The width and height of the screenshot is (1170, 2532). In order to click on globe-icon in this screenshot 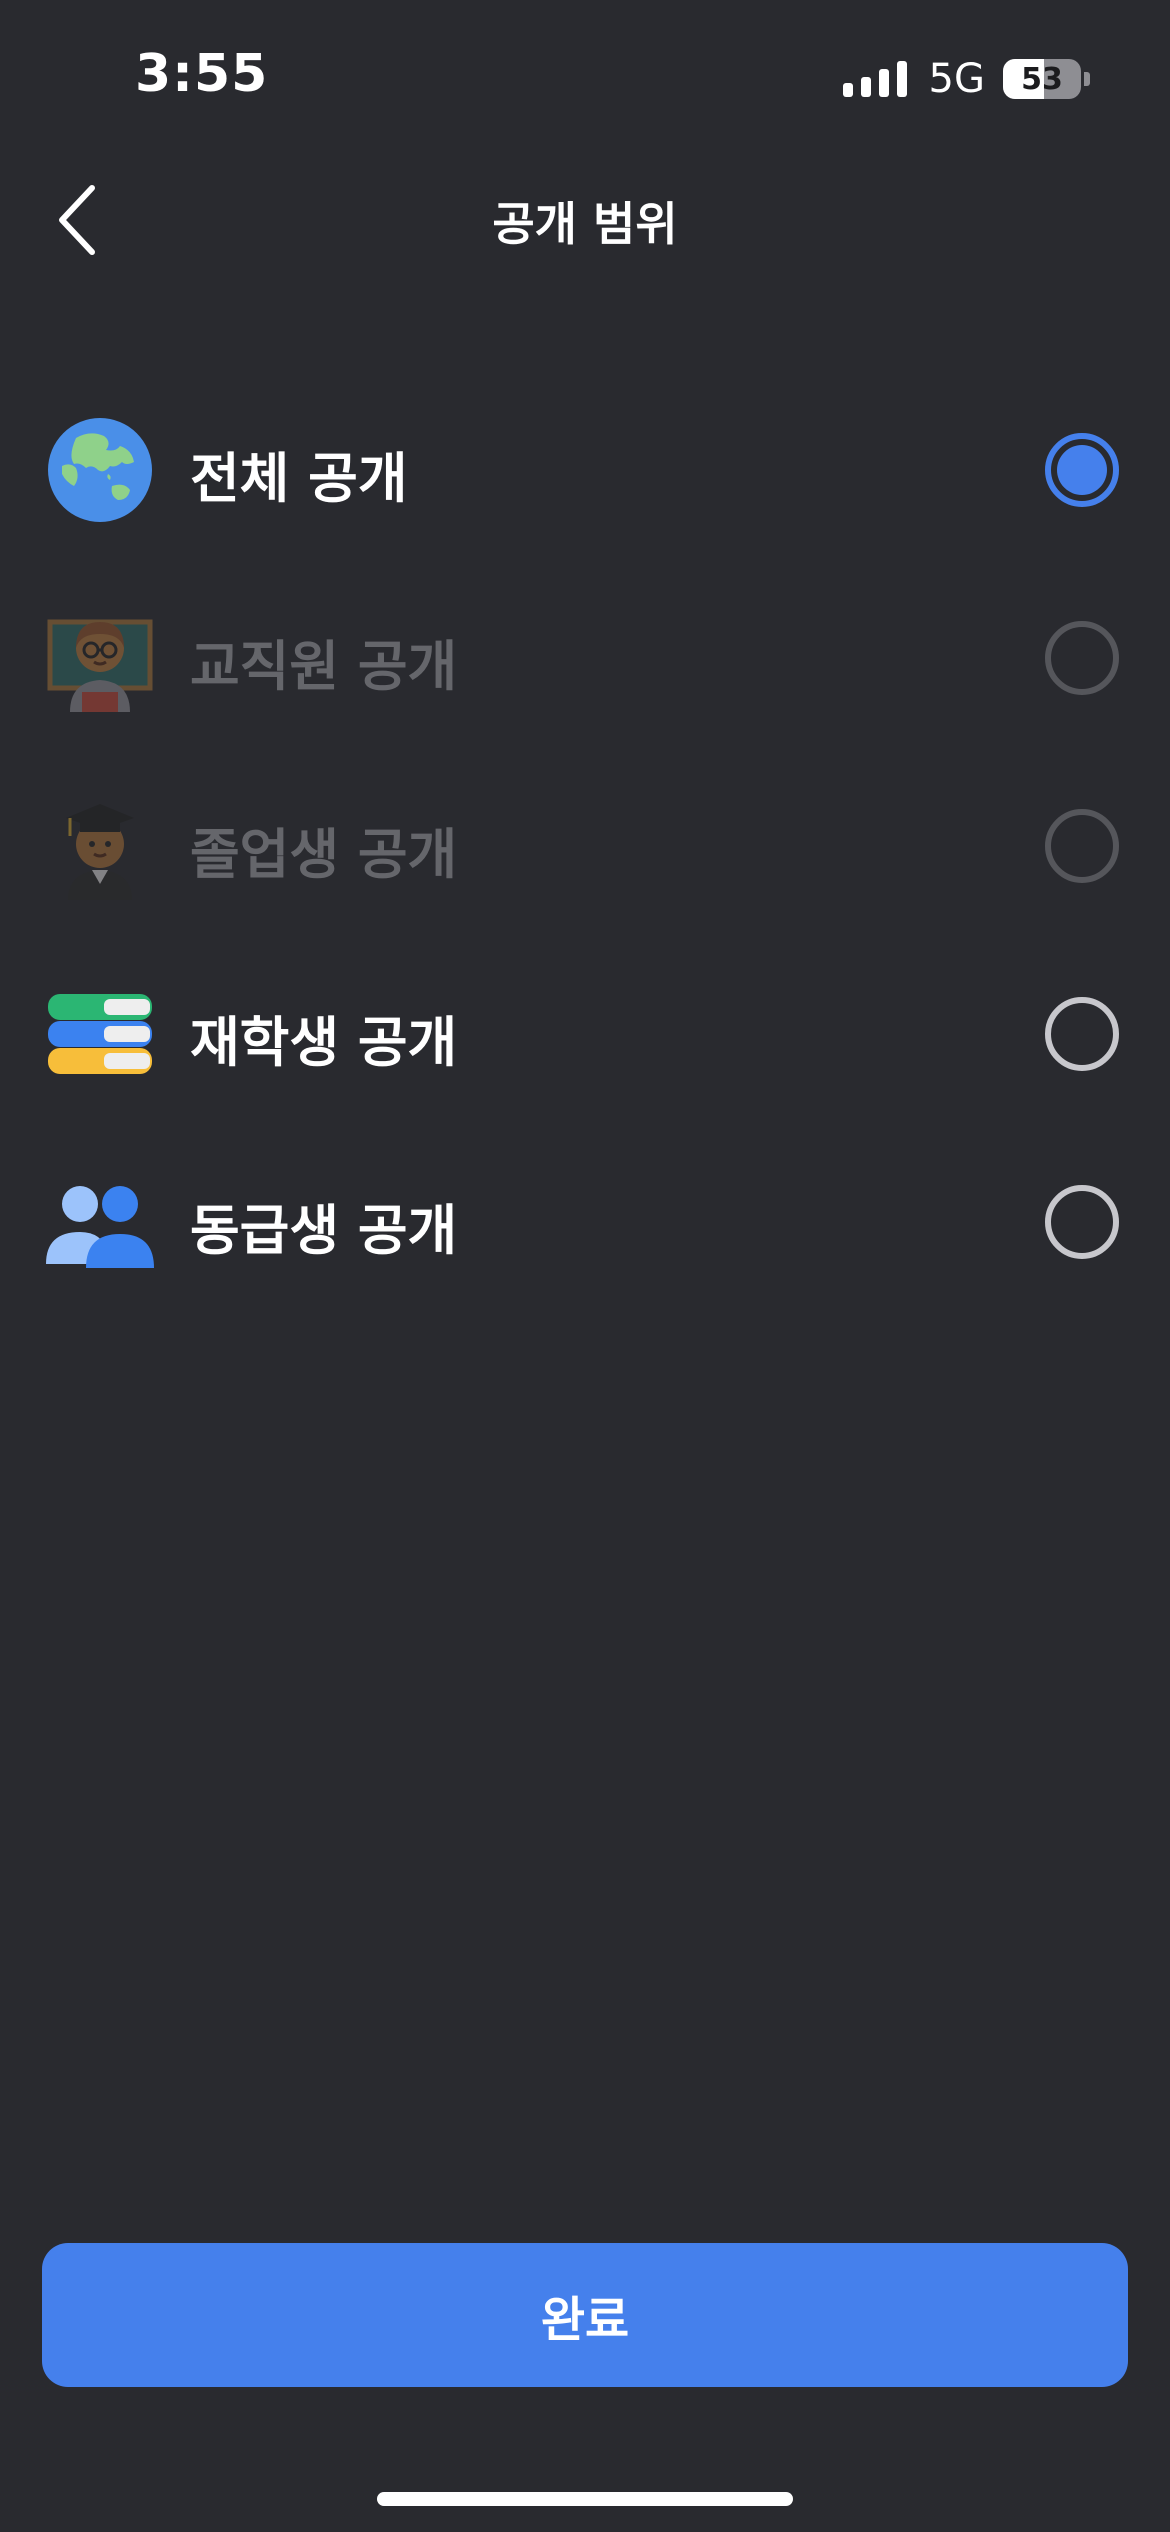, I will do `click(100, 470)`.